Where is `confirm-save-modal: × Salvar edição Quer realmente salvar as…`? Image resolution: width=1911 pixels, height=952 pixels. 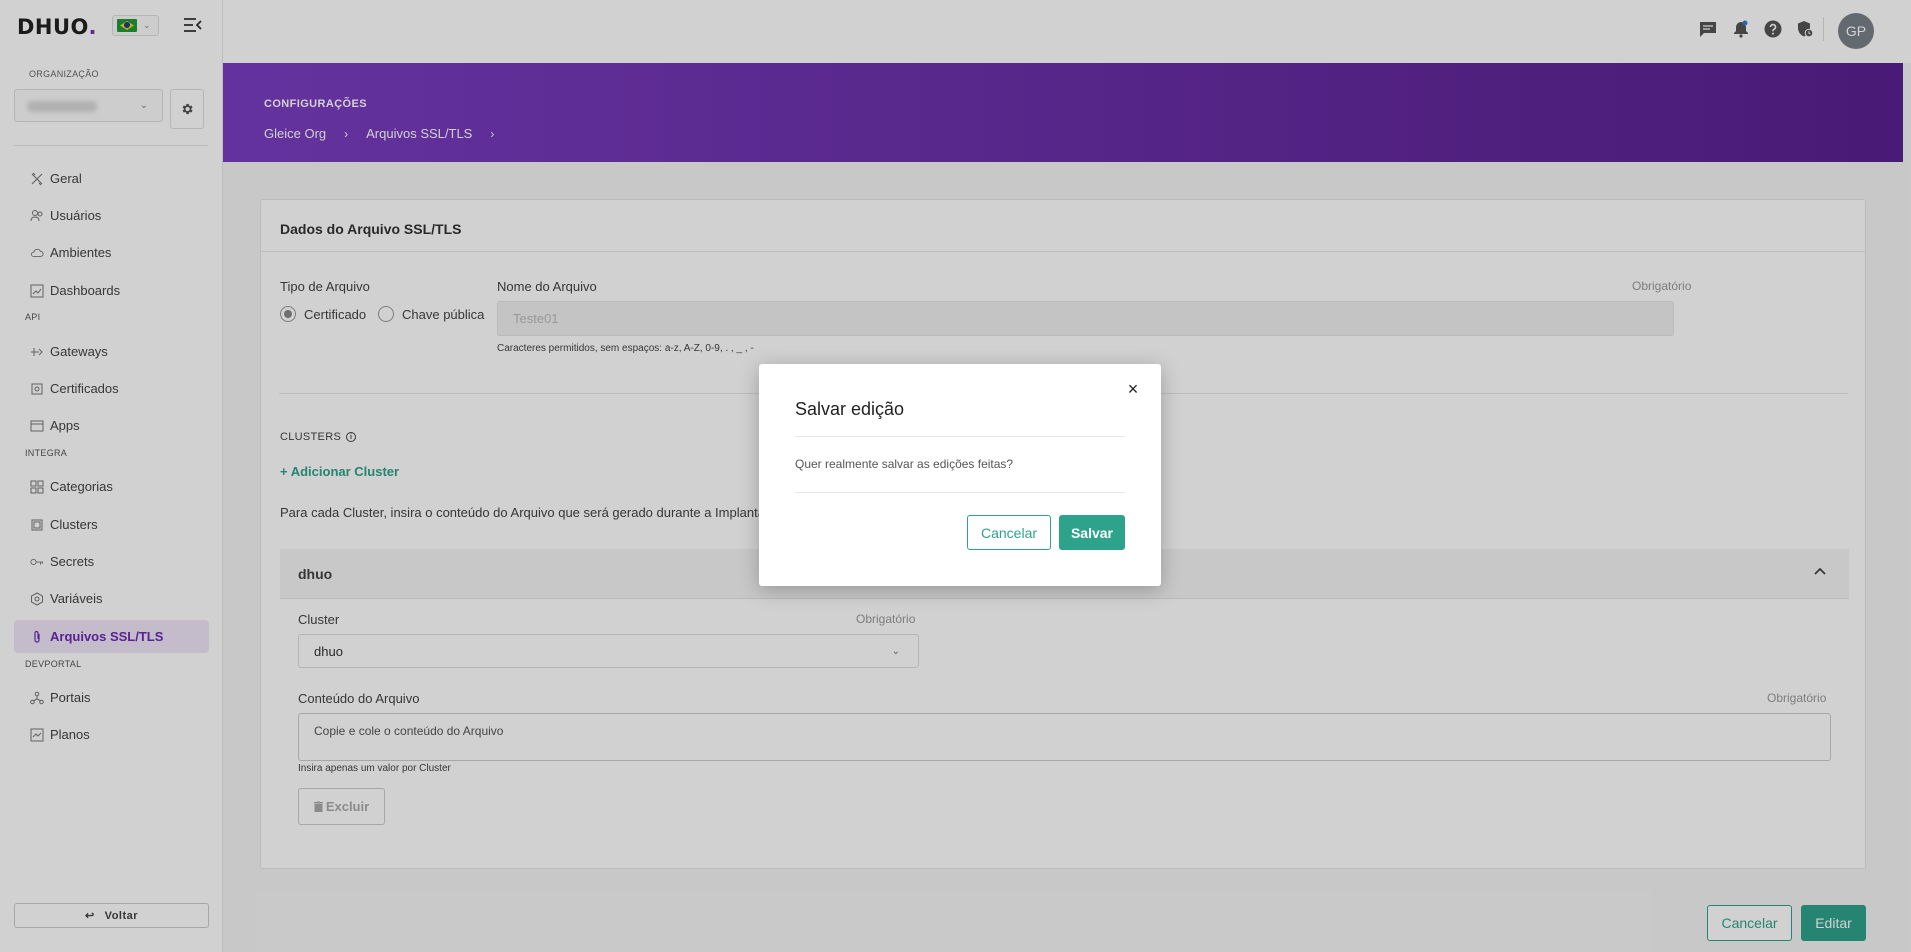
confirm-save-modal: × Salvar edição Quer realmente salvar as… is located at coordinates (960, 475).